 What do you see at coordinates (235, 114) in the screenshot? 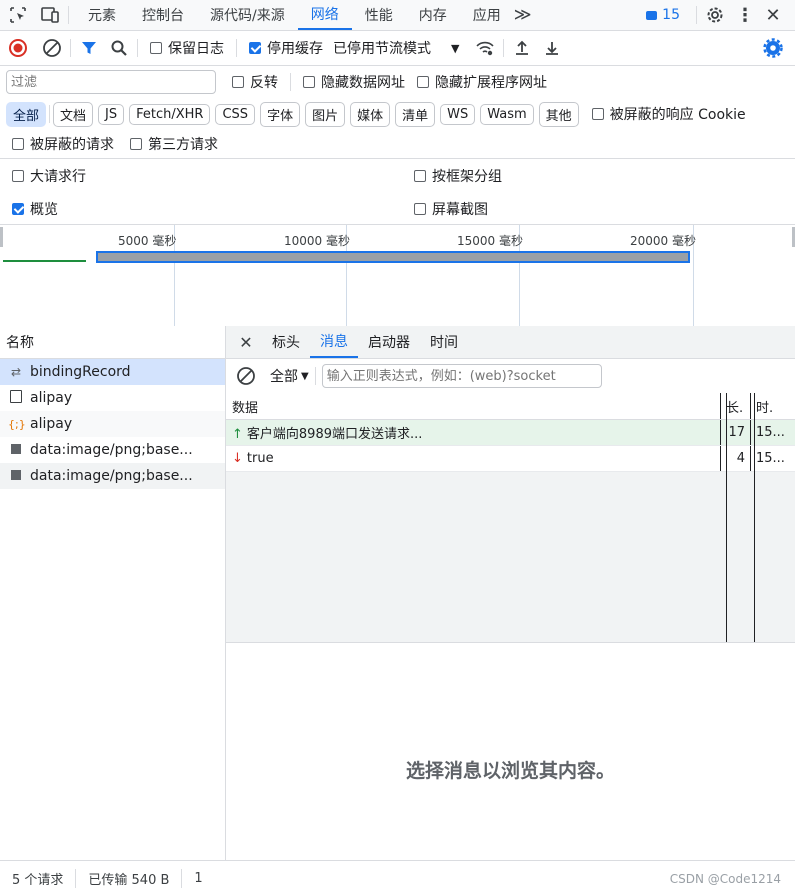
I see `chip-css: CSS` at bounding box center [235, 114].